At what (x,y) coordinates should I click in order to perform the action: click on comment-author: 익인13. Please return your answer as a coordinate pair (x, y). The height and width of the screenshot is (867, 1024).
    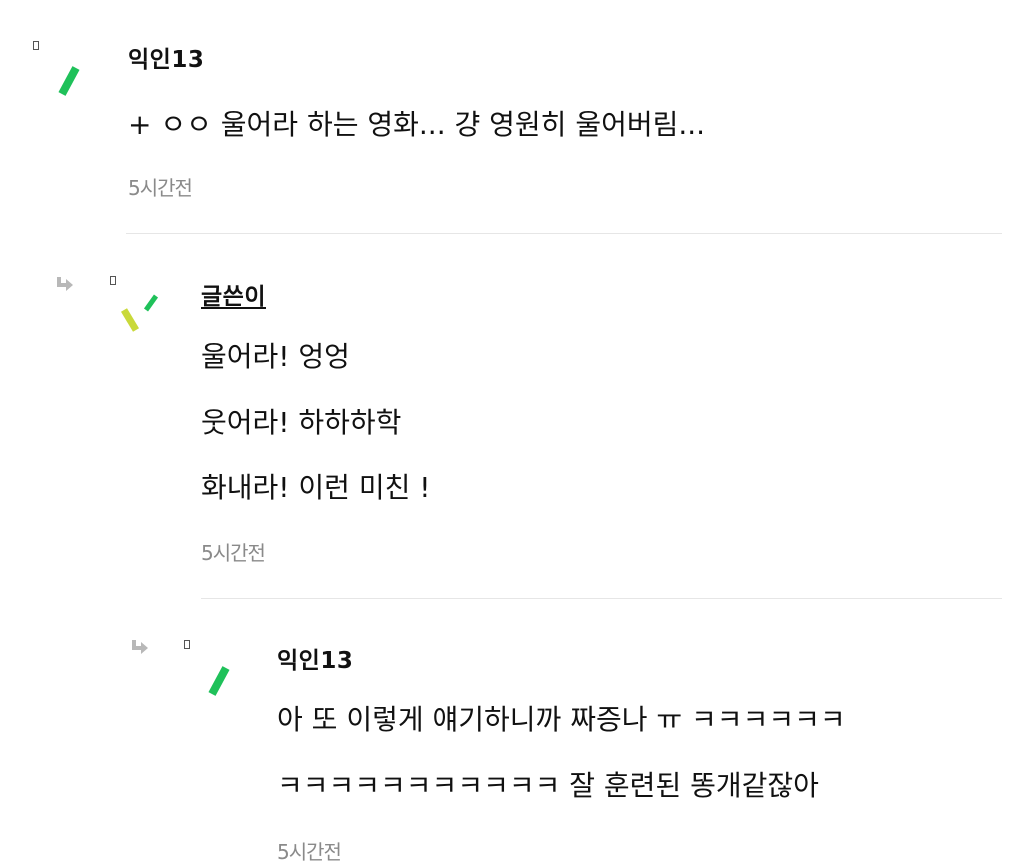
    Looking at the image, I should click on (315, 658).